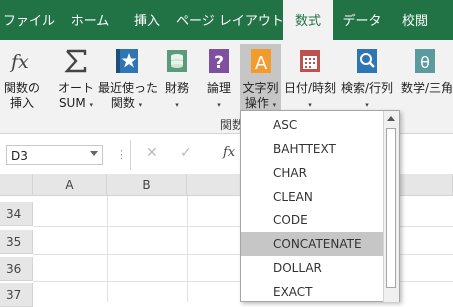  Describe the element at coordinates (122, 103) in the screenshot. I see `recently-used-label-2: 関数` at that location.